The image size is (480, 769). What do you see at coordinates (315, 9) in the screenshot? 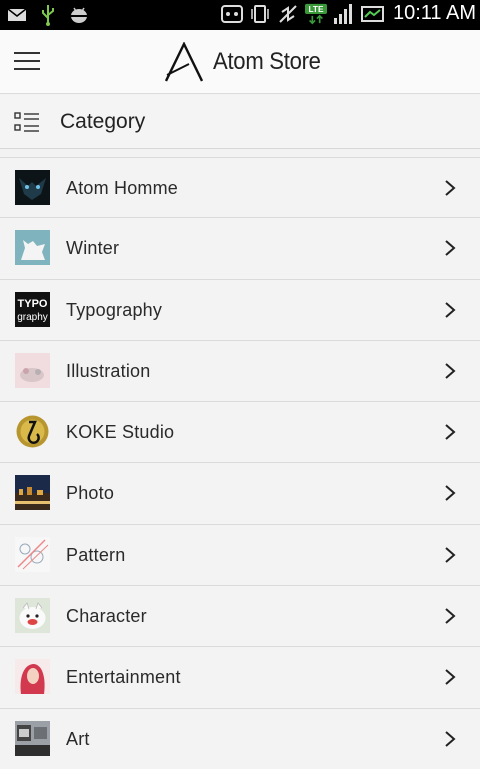
I see `svg-text: LTE` at bounding box center [315, 9].